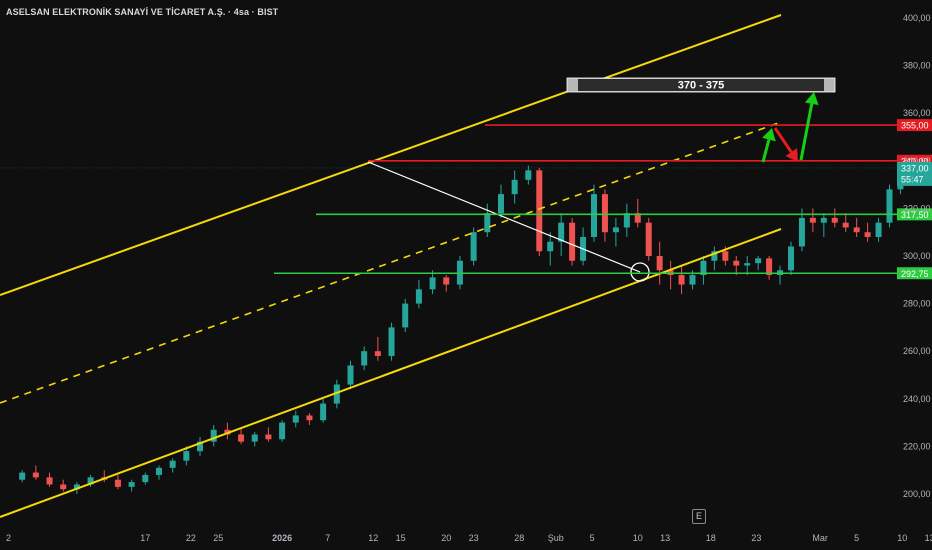 The height and width of the screenshot is (550, 932). Describe the element at coordinates (446, 538) in the screenshot. I see `time-tick-label: 20` at that location.